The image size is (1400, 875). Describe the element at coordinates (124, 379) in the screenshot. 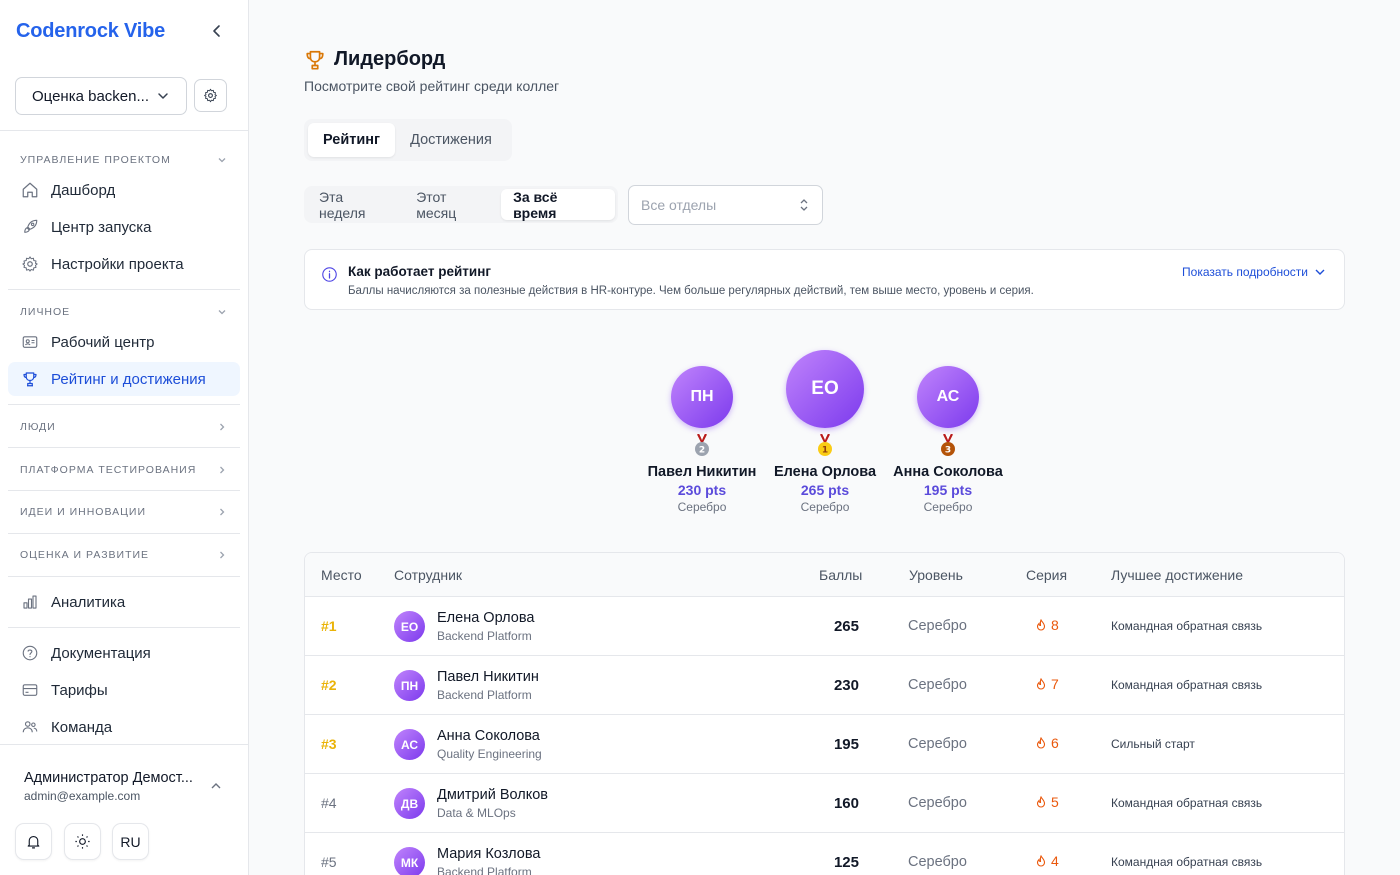

I see `sidebar-item-rating: Рейтинг и достижения` at that location.